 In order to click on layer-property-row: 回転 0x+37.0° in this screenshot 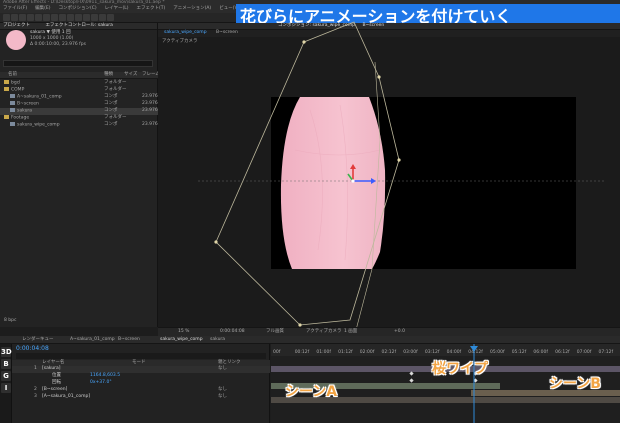, I will do `click(141, 383)`.